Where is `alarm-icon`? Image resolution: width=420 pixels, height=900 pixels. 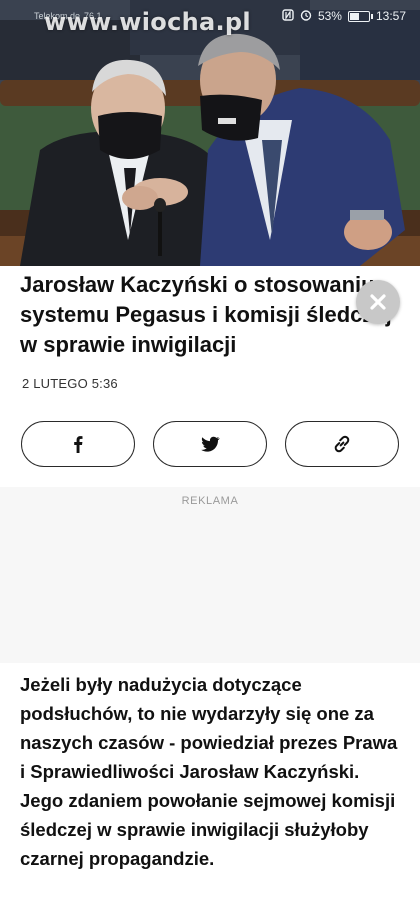 alarm-icon is located at coordinates (306, 16).